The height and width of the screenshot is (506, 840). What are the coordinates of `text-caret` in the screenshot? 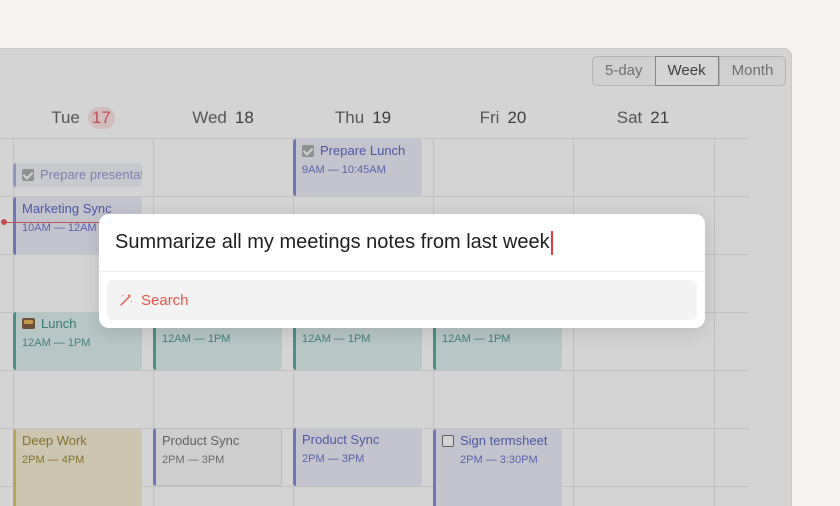 It's located at (551, 242).